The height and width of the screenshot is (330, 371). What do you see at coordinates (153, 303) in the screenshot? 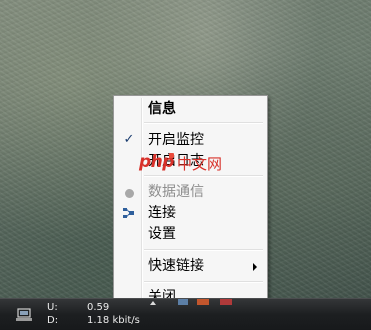
I see `tray-expand-arrow-icon` at bounding box center [153, 303].